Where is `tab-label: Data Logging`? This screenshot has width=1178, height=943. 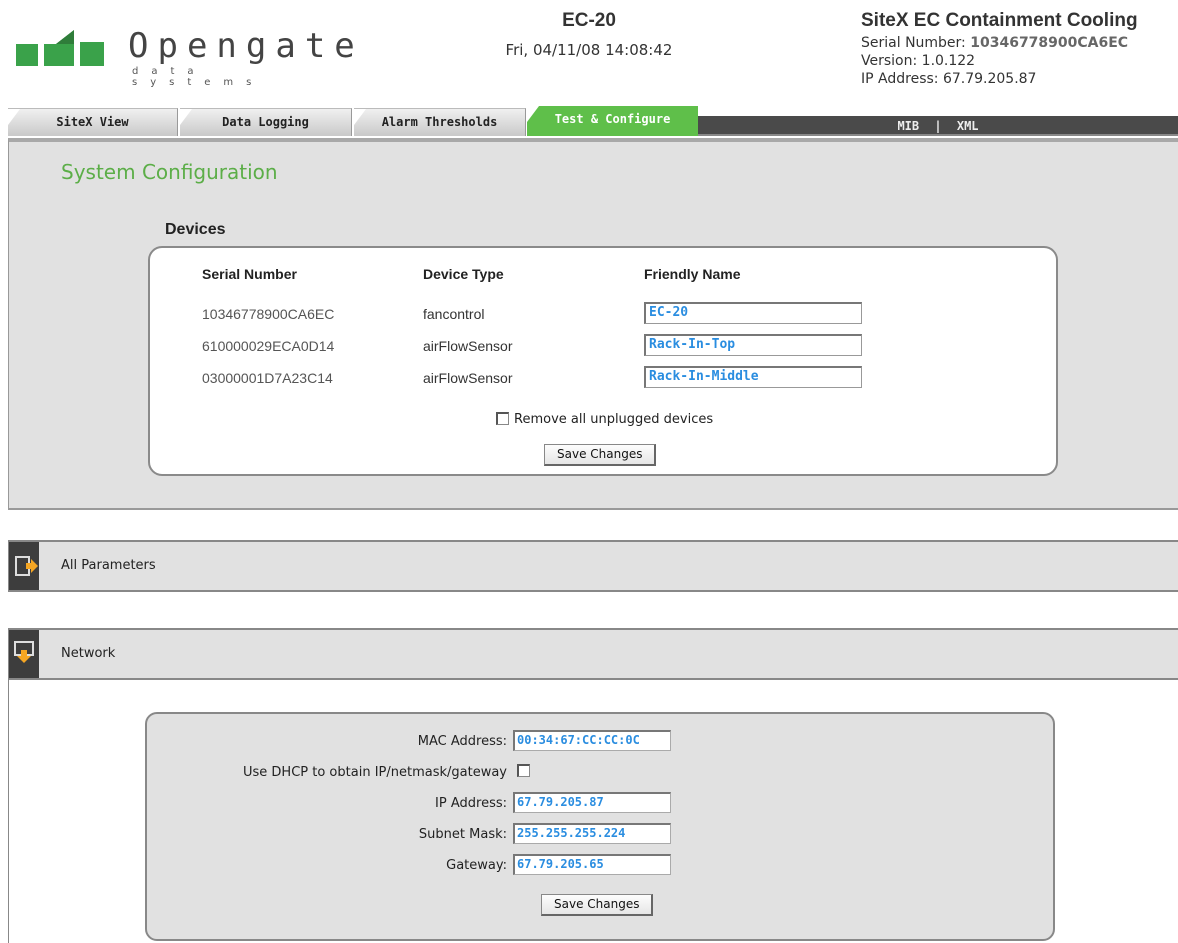
tab-label: Data Logging is located at coordinates (265, 122).